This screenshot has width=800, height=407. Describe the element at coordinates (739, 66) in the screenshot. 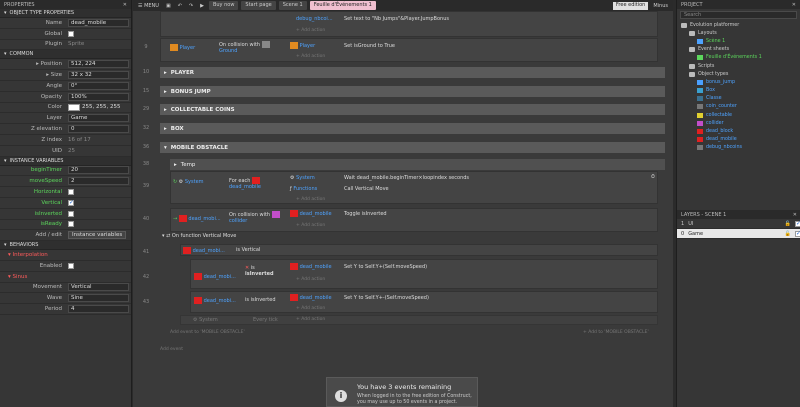

I see `tree-item: Scripts` at that location.